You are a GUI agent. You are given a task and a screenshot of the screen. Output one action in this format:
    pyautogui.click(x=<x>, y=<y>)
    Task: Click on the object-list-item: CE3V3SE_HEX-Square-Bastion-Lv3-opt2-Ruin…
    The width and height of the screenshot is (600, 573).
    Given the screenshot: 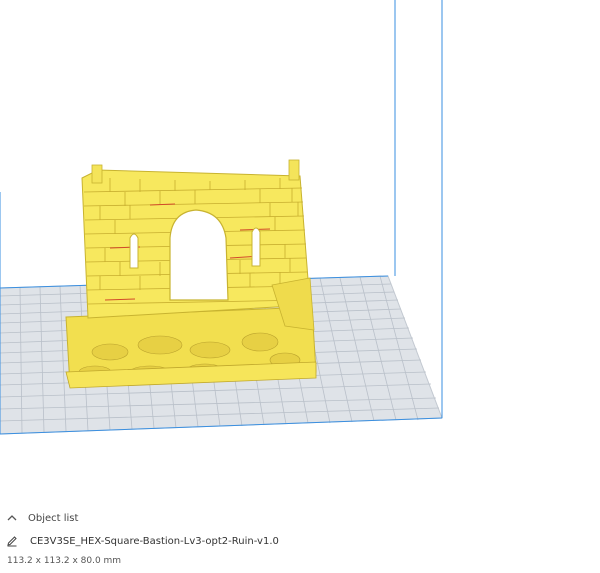 What is the action you would take?
    pyautogui.click(x=142, y=541)
    